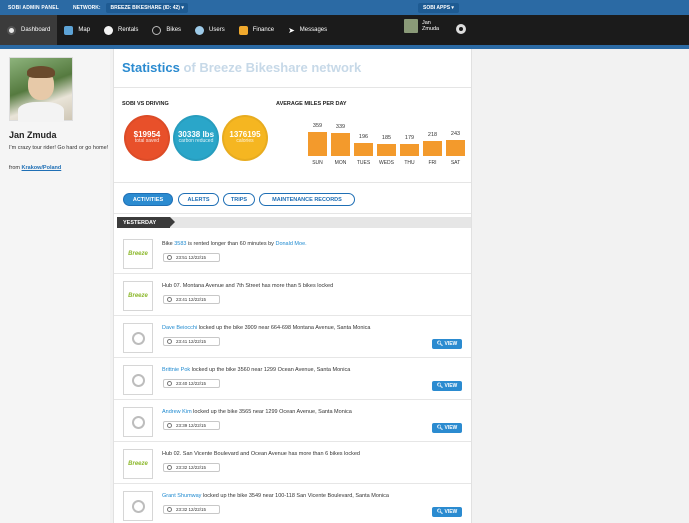 The height and width of the screenshot is (523, 689). Describe the element at coordinates (143, 222) in the screenshot. I see `yesterday-label: YESTERDAY` at that location.